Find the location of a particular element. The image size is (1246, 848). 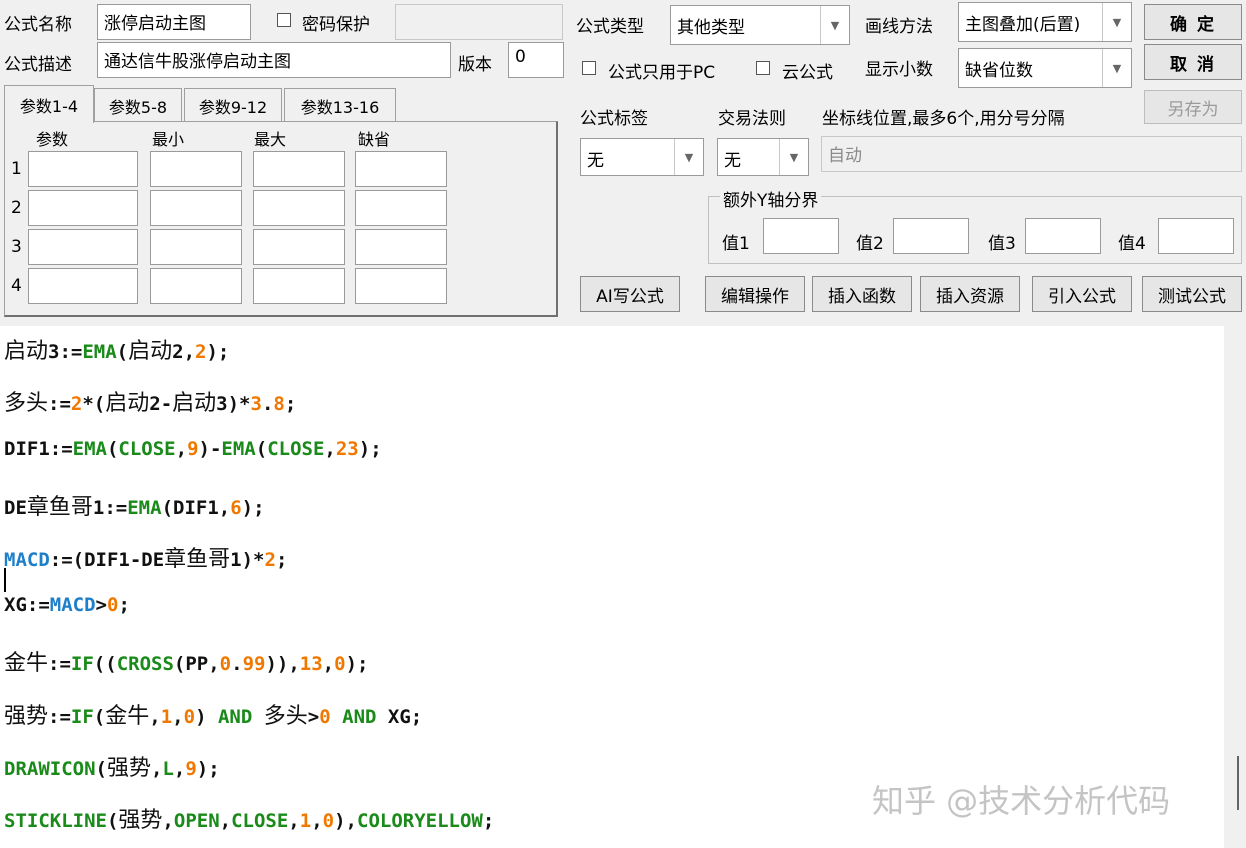

param-row-number: 4 is located at coordinates (16, 286).